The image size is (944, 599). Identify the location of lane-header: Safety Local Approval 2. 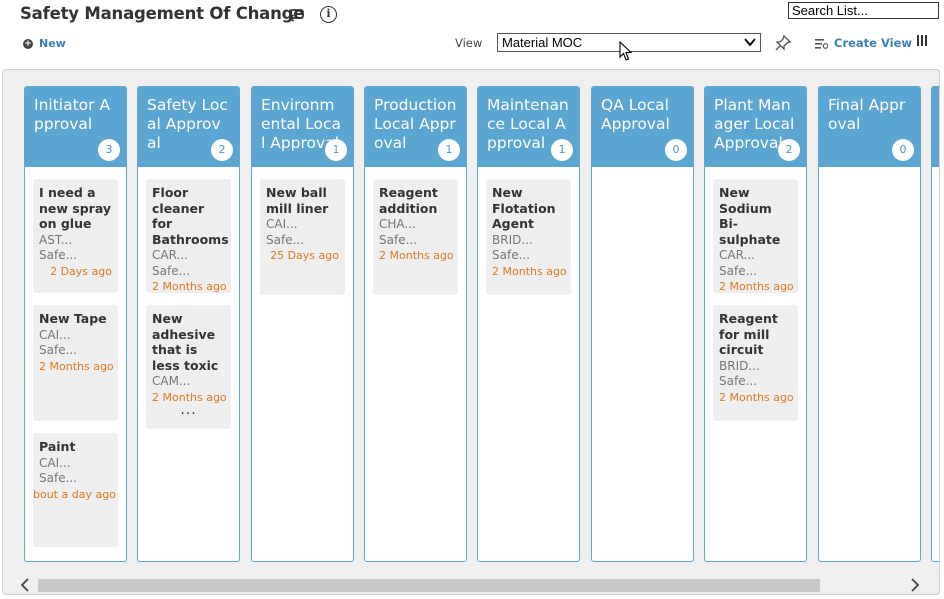
(188, 127).